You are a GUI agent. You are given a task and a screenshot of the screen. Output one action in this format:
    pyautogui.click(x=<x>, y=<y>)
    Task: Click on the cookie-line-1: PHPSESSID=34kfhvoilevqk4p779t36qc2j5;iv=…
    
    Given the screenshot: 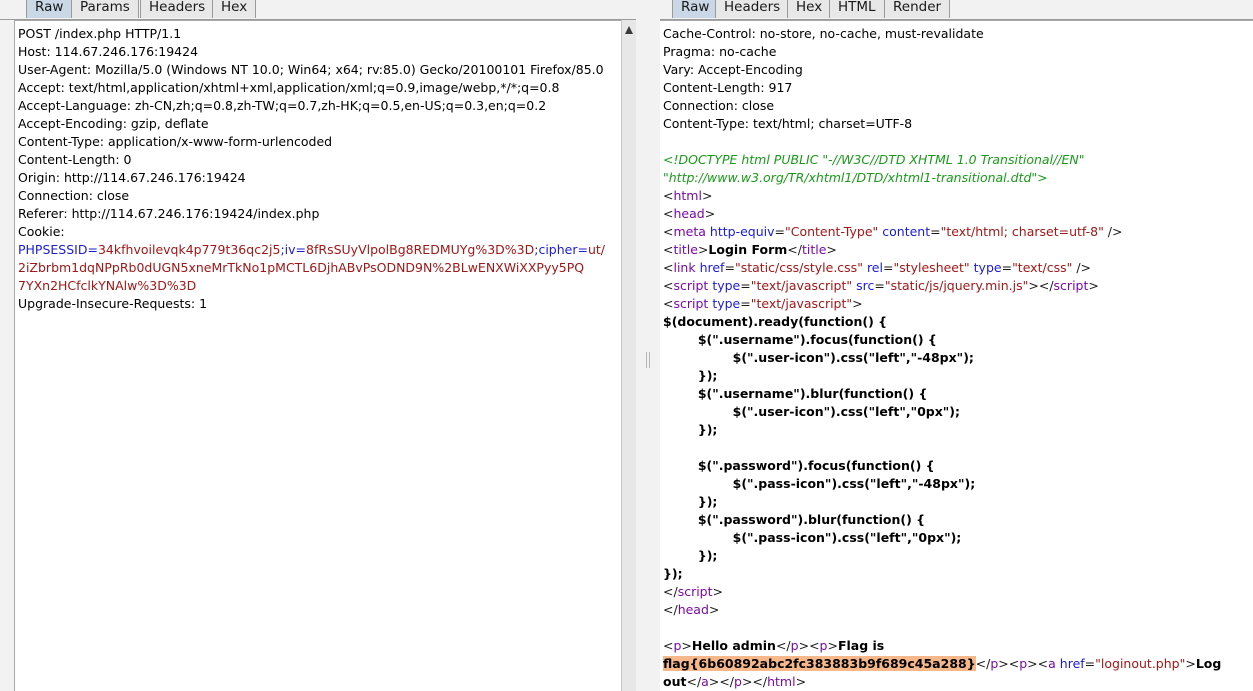 What is the action you would take?
    pyautogui.click(x=317, y=250)
    